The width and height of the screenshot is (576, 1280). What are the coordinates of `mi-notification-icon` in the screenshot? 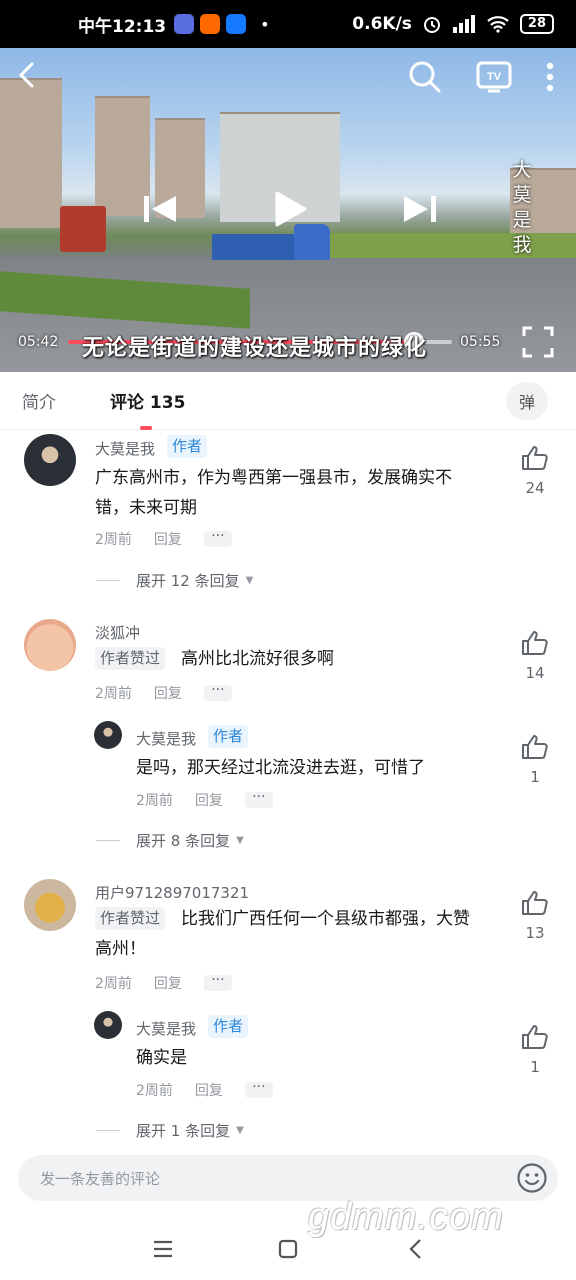 It's located at (210, 24).